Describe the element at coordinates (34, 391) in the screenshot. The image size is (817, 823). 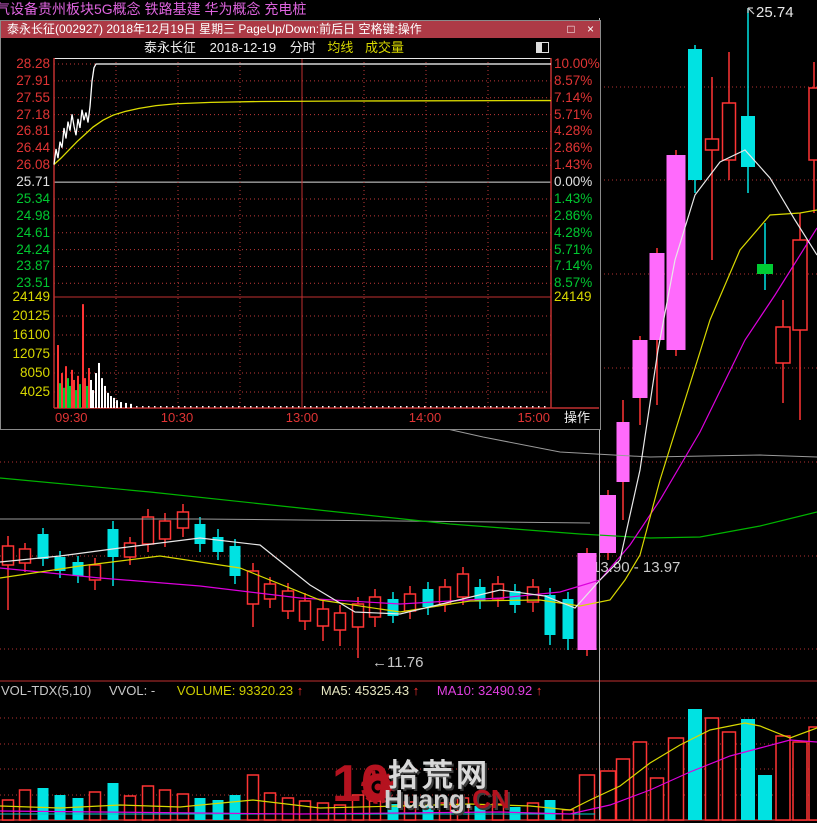
I see `volume-axis-label: 4025` at that location.